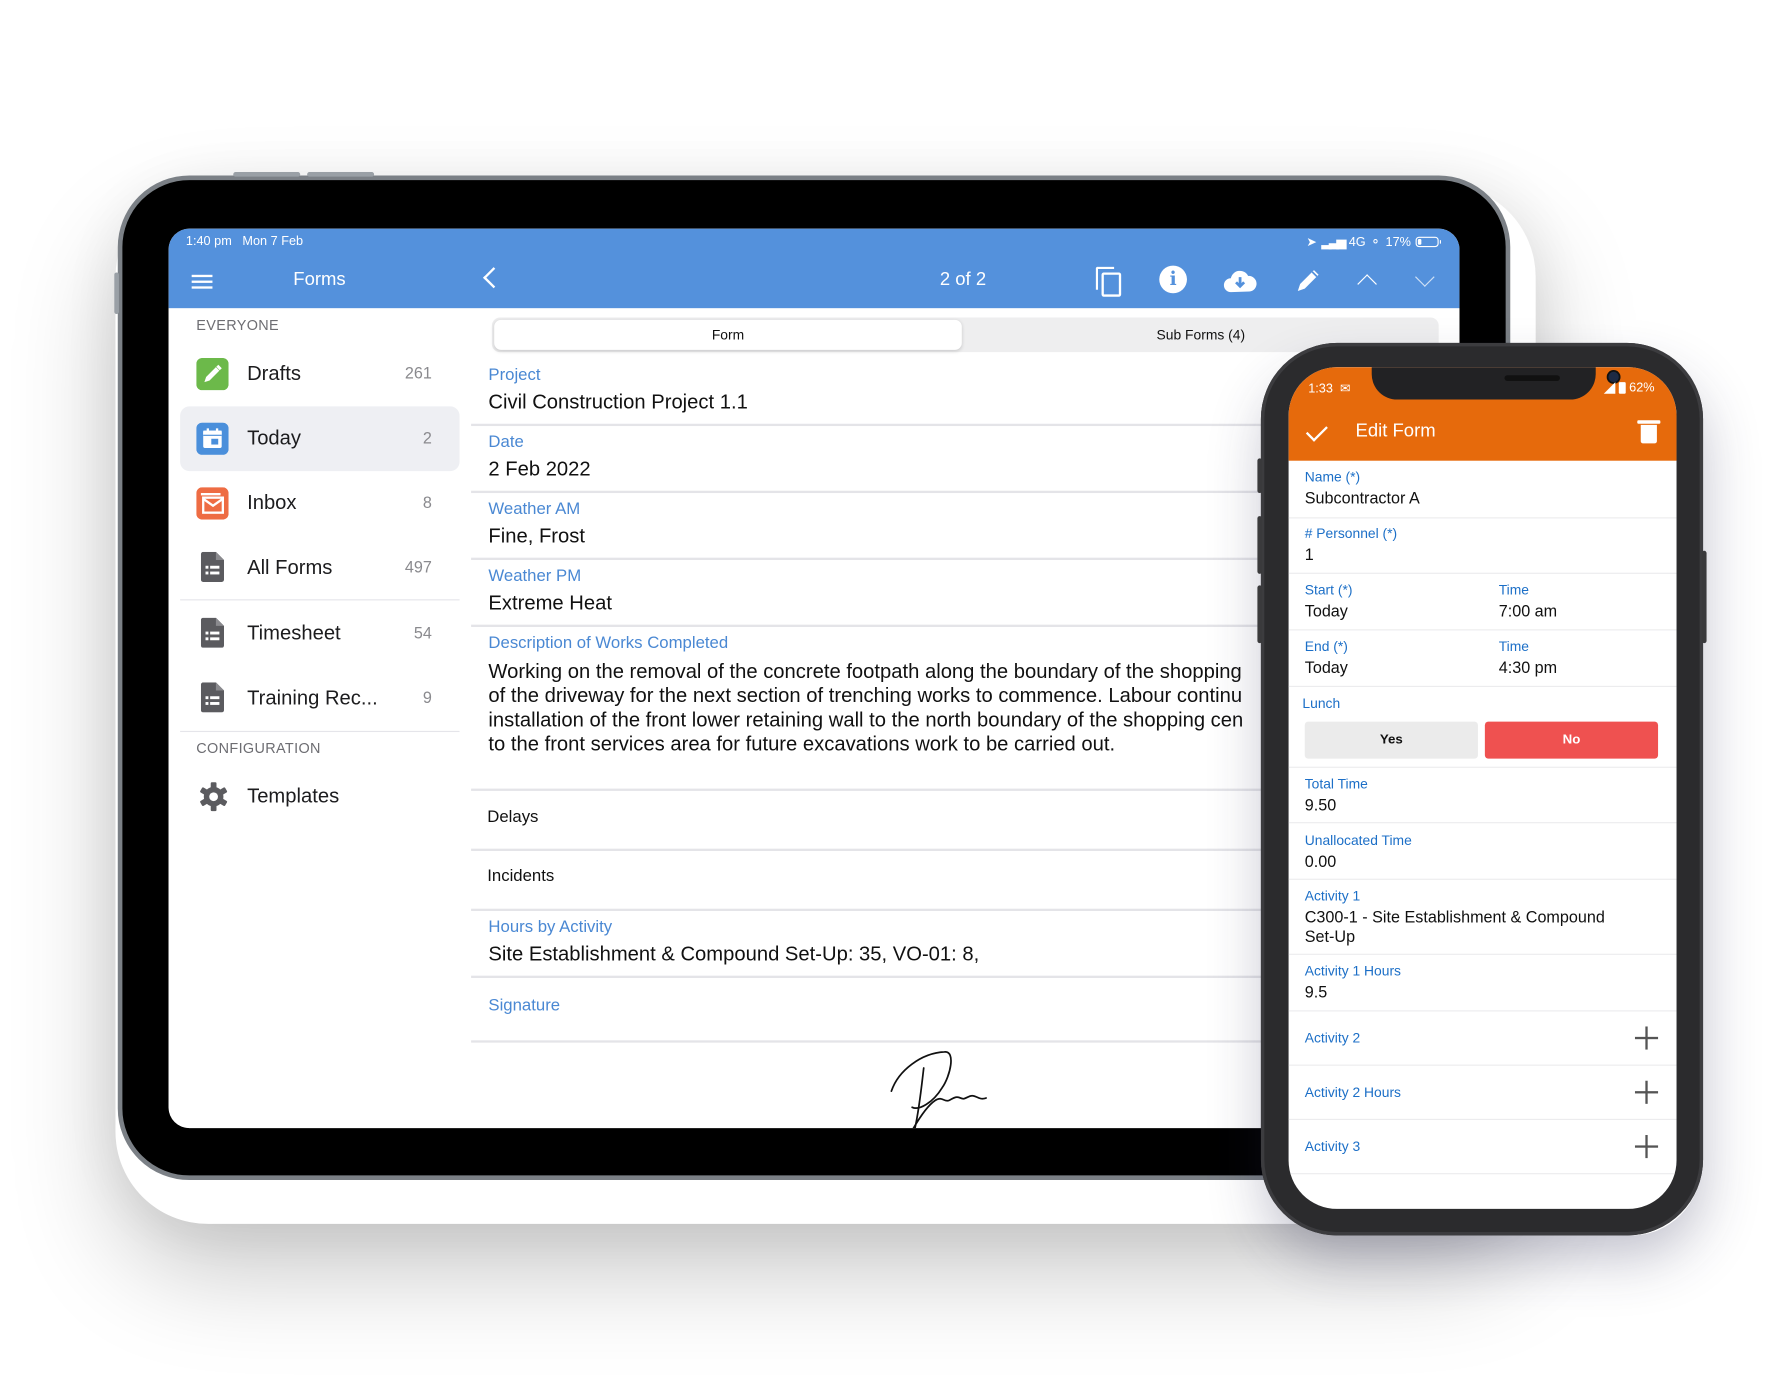  Describe the element at coordinates (618, 402) in the screenshot. I see `field-value: Civil Construction Project 1.1` at that location.